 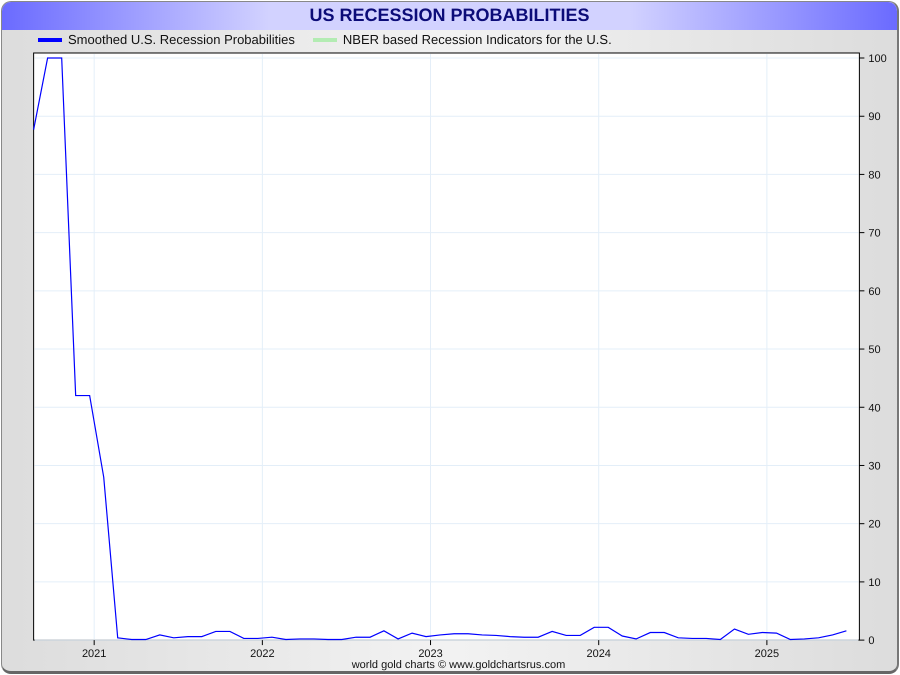 What do you see at coordinates (874, 234) in the screenshot?
I see `axis-label: 70` at bounding box center [874, 234].